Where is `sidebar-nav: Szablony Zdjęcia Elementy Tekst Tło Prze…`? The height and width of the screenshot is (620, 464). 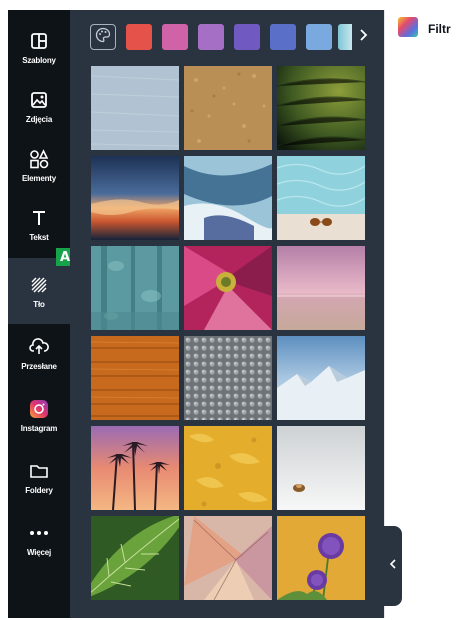
sidebar-nav: Szablony Zdjęcia Elementy Tekst Tło Prze… is located at coordinates (39, 314).